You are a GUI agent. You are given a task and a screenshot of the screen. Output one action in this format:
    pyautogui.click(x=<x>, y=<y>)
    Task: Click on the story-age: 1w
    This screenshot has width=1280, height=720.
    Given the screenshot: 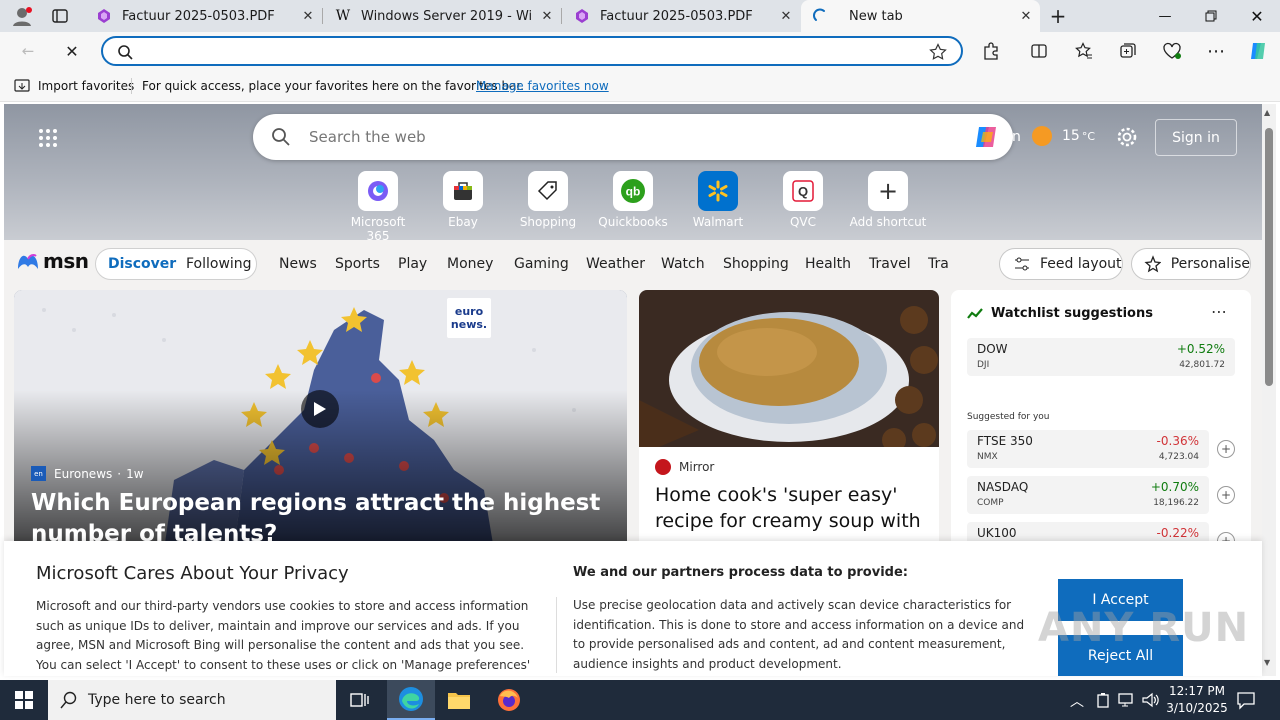 What is the action you would take?
    pyautogui.click(x=135, y=473)
    